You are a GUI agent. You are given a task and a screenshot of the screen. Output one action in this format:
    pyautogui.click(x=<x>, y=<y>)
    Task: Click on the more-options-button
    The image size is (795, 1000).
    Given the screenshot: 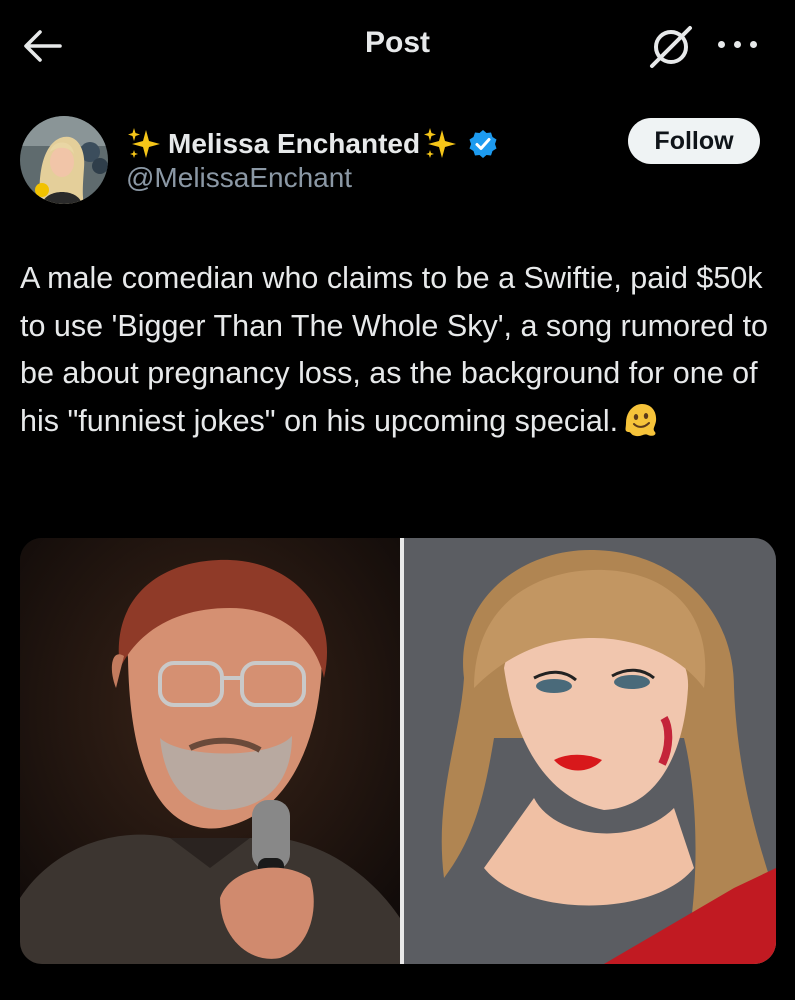 What is the action you would take?
    pyautogui.click(x=738, y=44)
    